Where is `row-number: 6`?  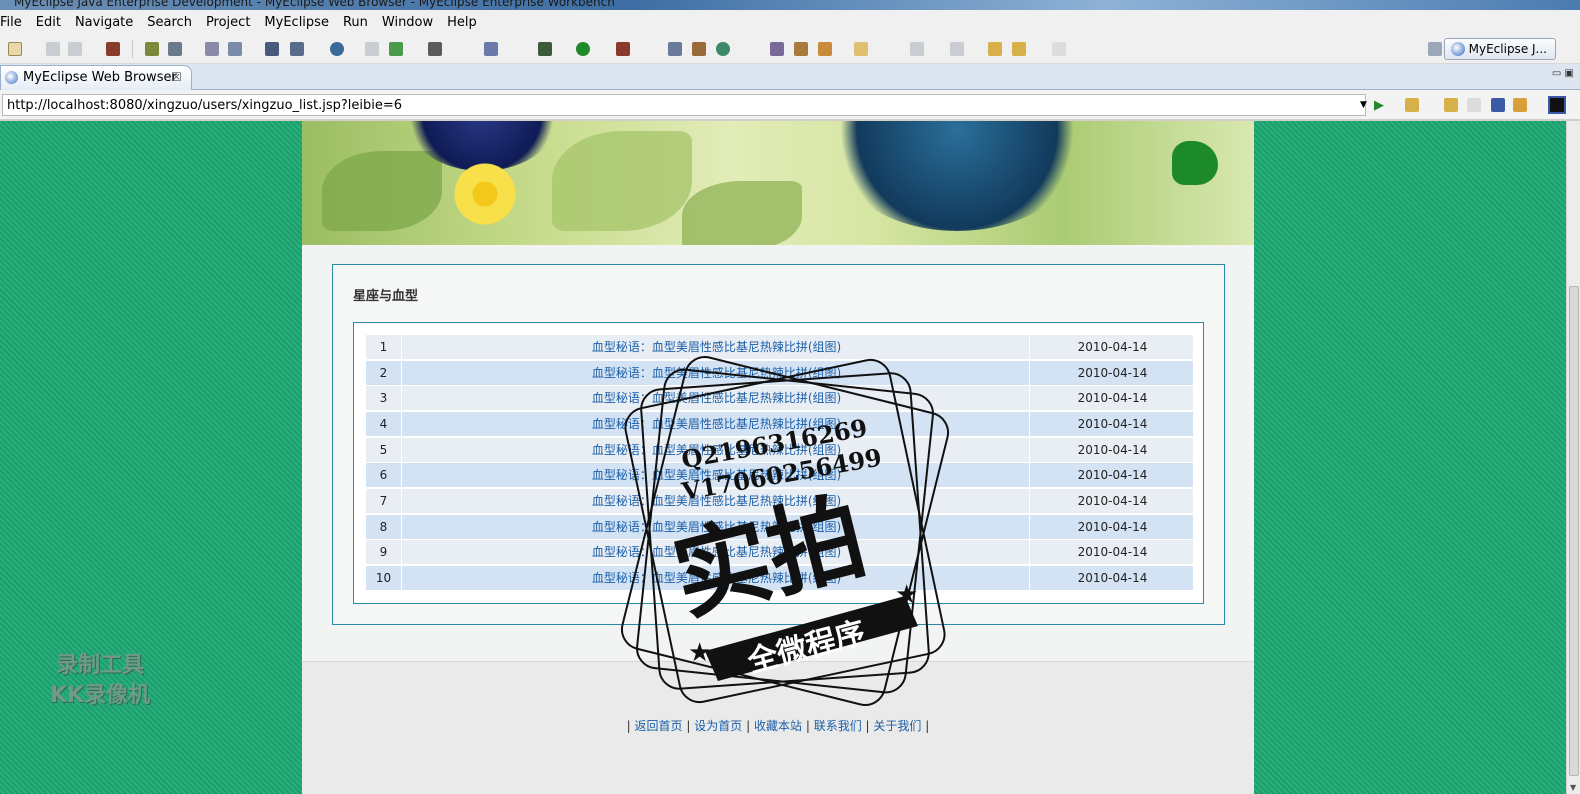 row-number: 6 is located at coordinates (384, 475).